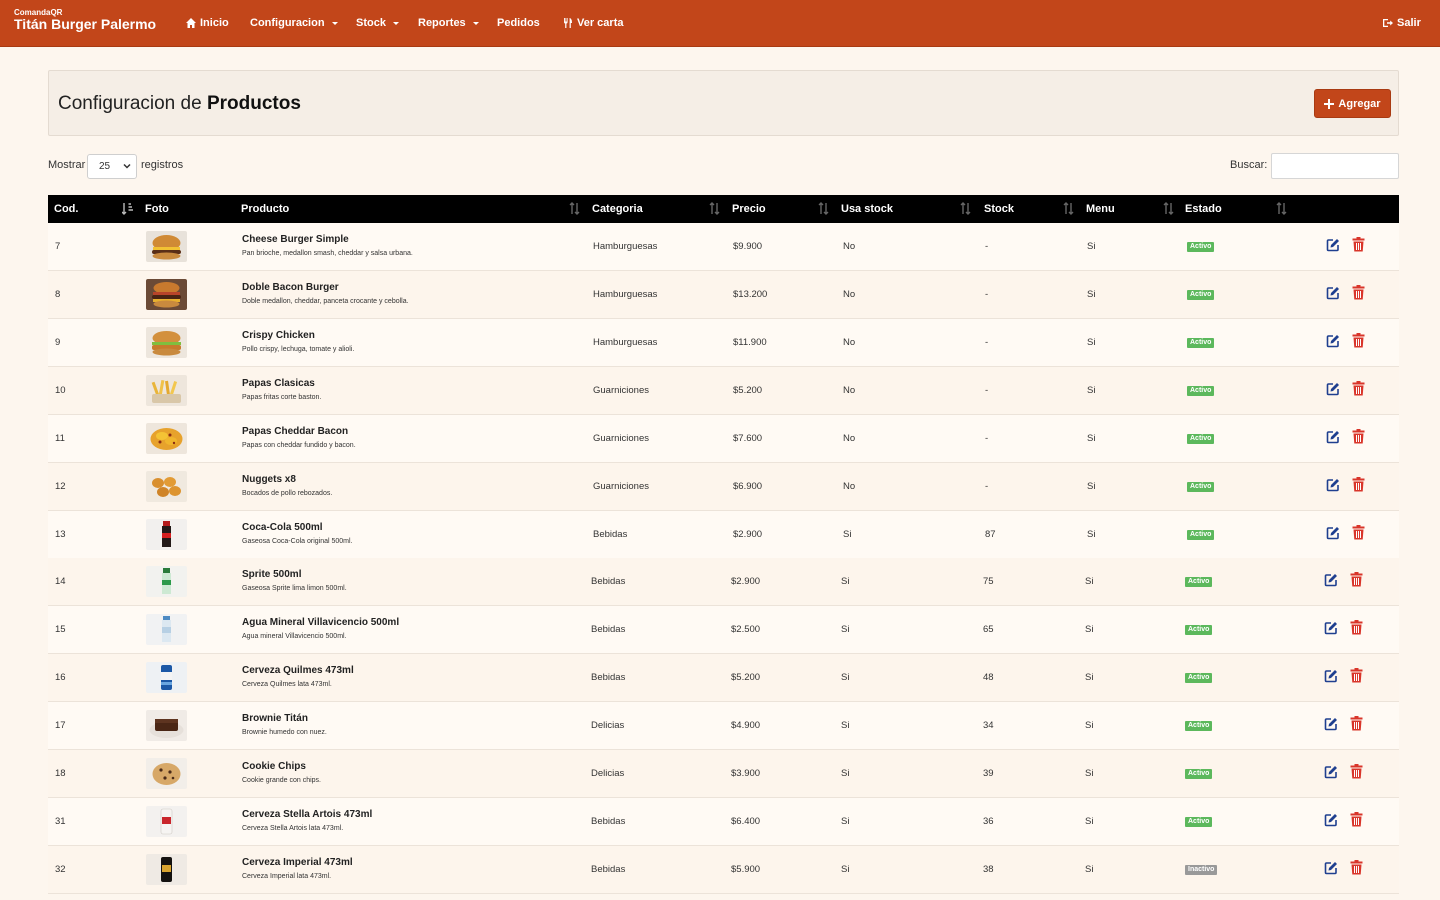 This screenshot has width=1440, height=900. What do you see at coordinates (592, 23) in the screenshot?
I see `nav-item-ver-carta: Ver carta` at bounding box center [592, 23].